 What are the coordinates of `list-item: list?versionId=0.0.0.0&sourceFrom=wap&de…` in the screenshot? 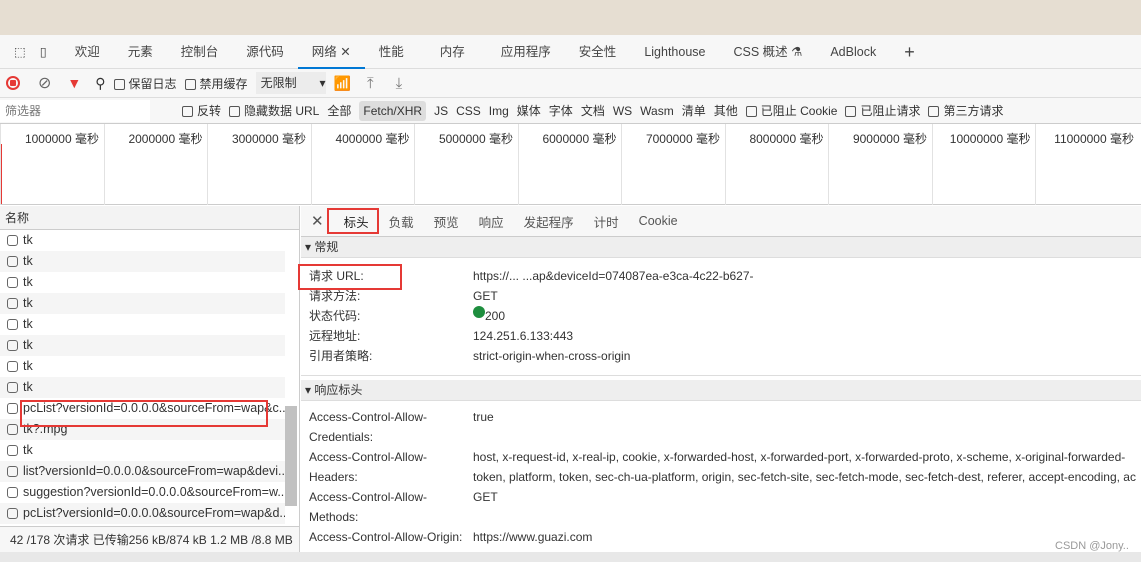 It's located at (142, 471).